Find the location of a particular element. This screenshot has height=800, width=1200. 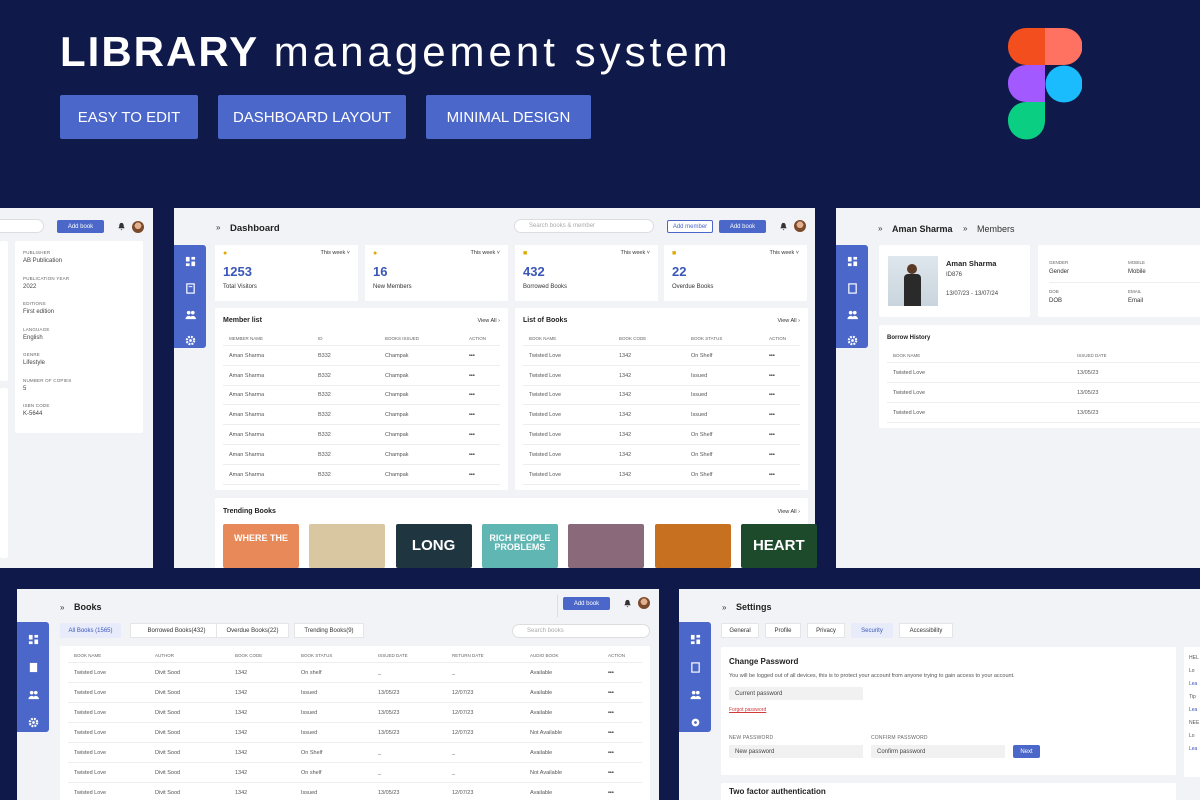

breadcrumb-members: Members is located at coordinates (996, 229).